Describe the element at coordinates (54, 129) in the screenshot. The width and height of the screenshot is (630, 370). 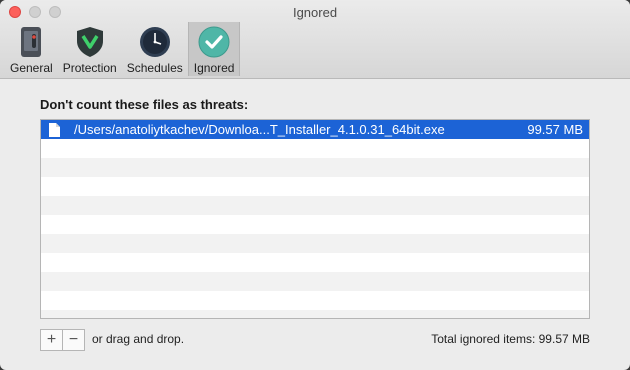
I see `document-icon` at that location.